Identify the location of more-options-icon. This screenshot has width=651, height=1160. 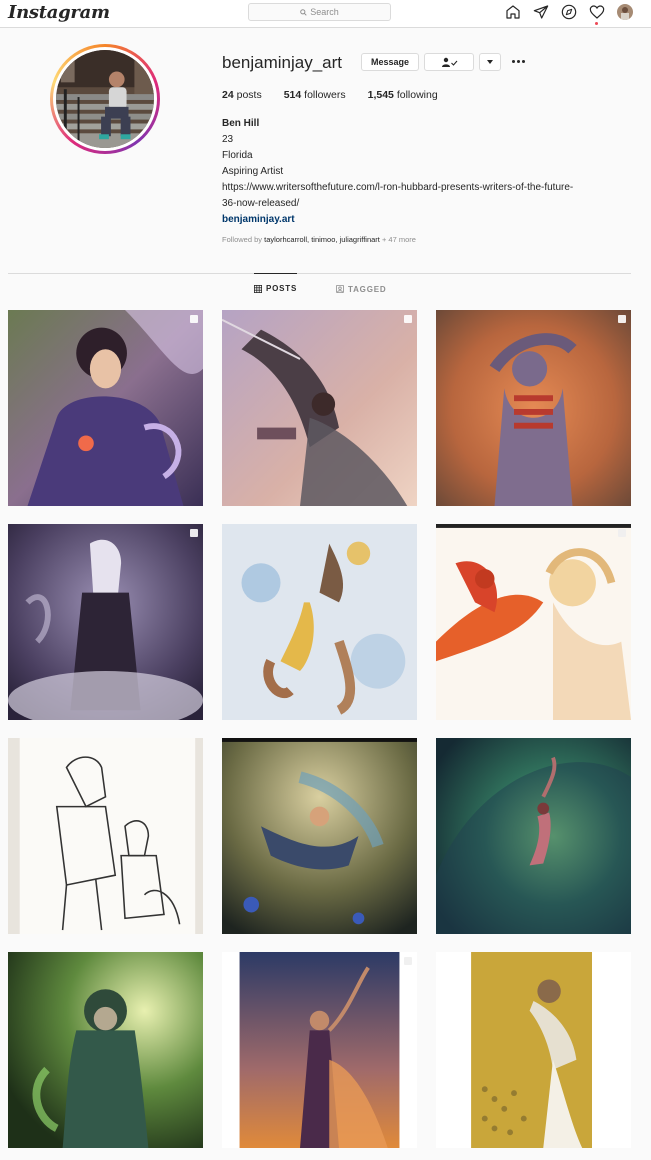
(520, 61).